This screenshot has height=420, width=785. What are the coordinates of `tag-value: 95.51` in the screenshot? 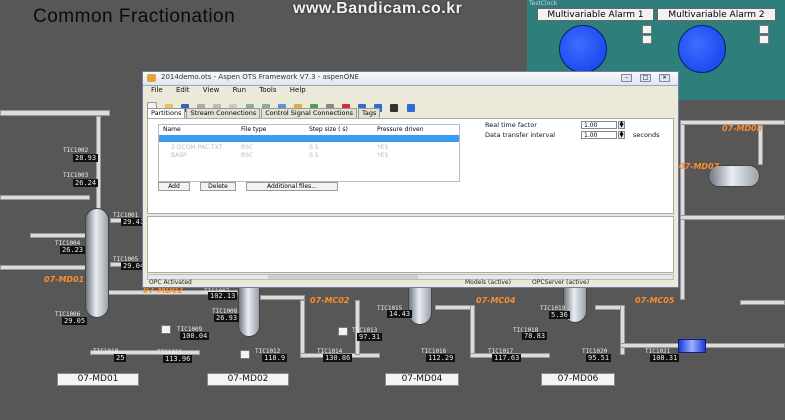 It's located at (599, 358).